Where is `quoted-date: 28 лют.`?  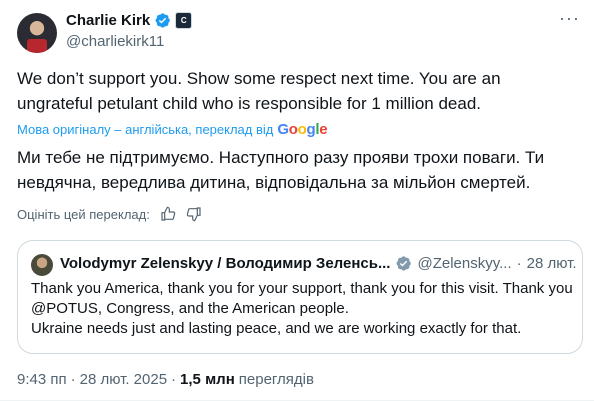 quoted-date: 28 лют. is located at coordinates (552, 263).